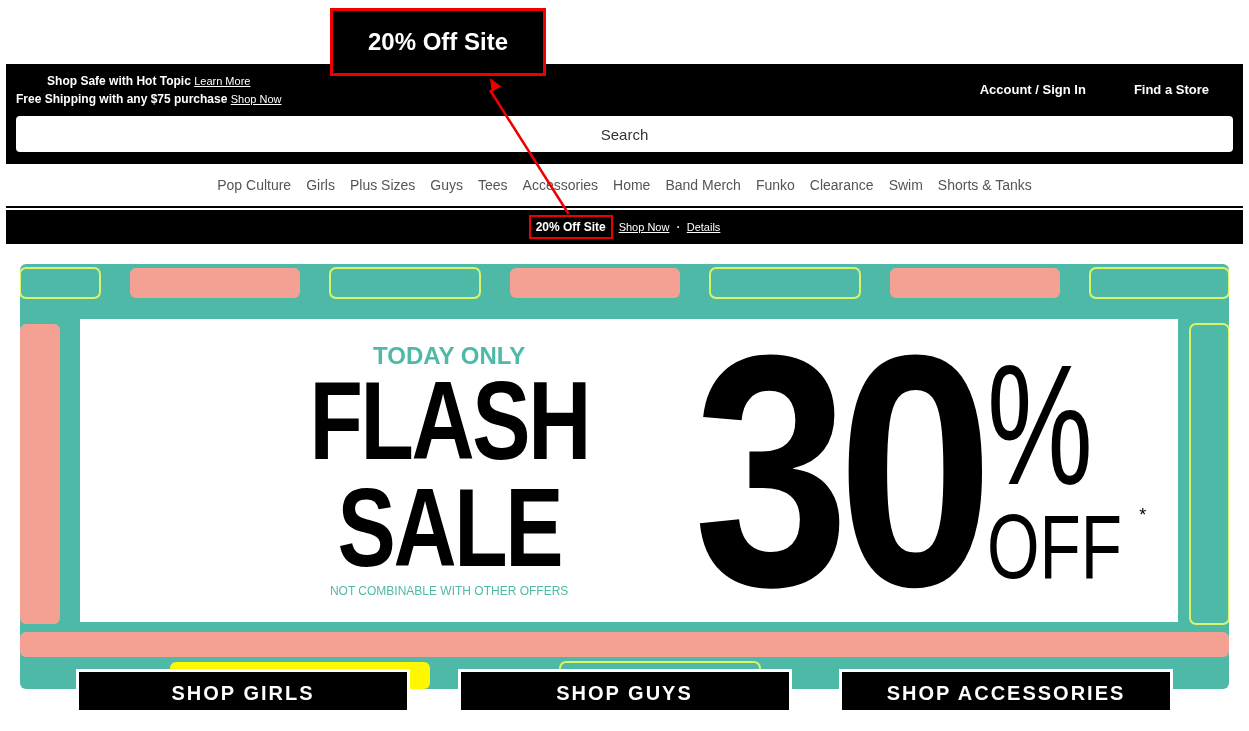 This screenshot has width=1249, height=731. Describe the element at coordinates (703, 227) in the screenshot. I see `promo-link: Details` at that location.